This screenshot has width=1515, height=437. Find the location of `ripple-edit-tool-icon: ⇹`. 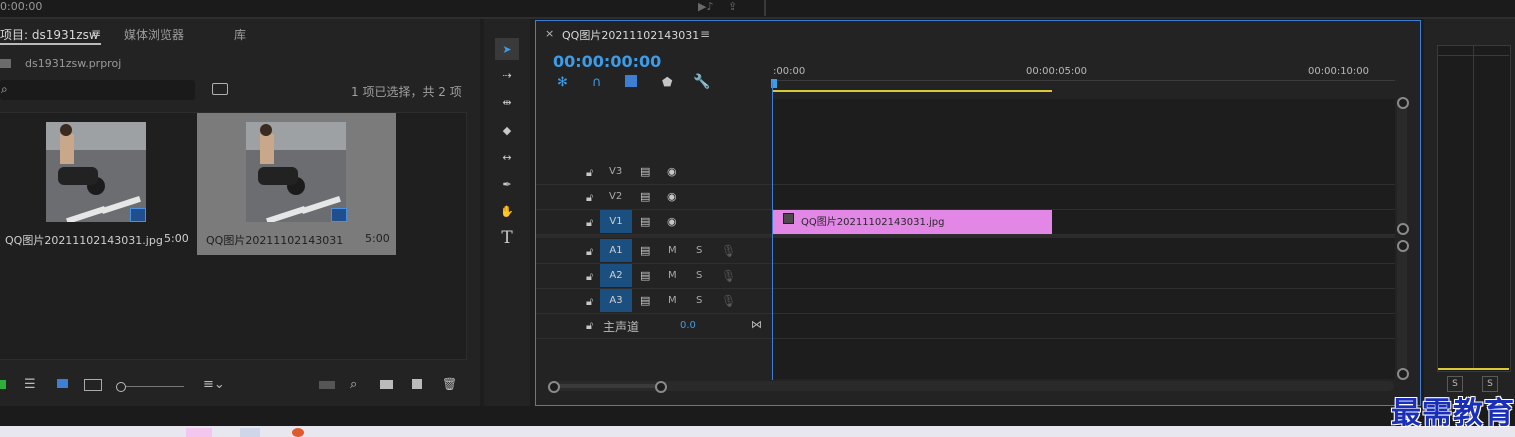

ripple-edit-tool-icon: ⇹ is located at coordinates (507, 102).